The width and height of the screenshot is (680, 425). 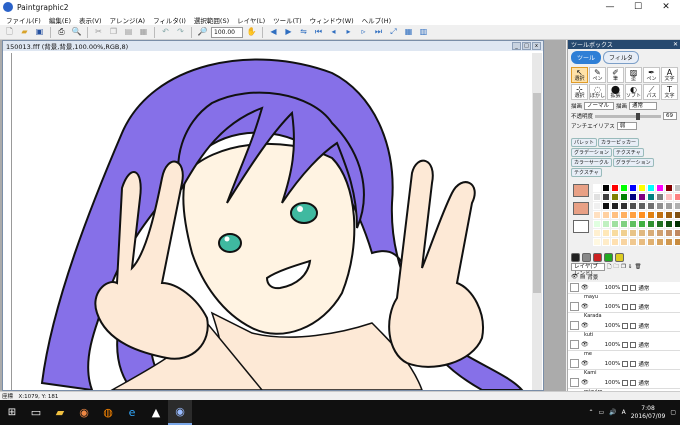 I want to click on layer-mode-select: レイヤ(ブレンド), so click(x=588, y=270).